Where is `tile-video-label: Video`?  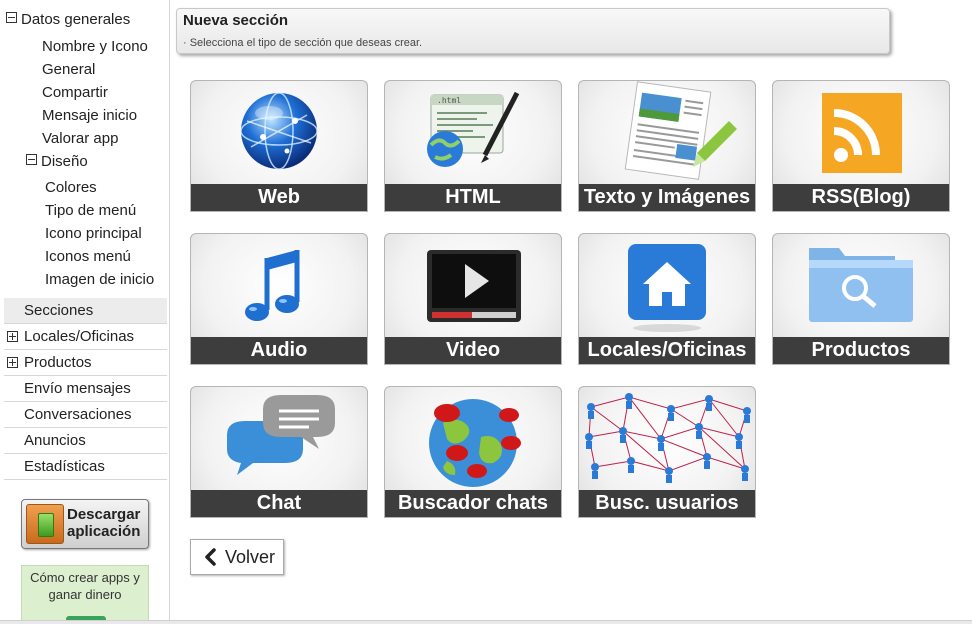 tile-video-label: Video is located at coordinates (473, 350).